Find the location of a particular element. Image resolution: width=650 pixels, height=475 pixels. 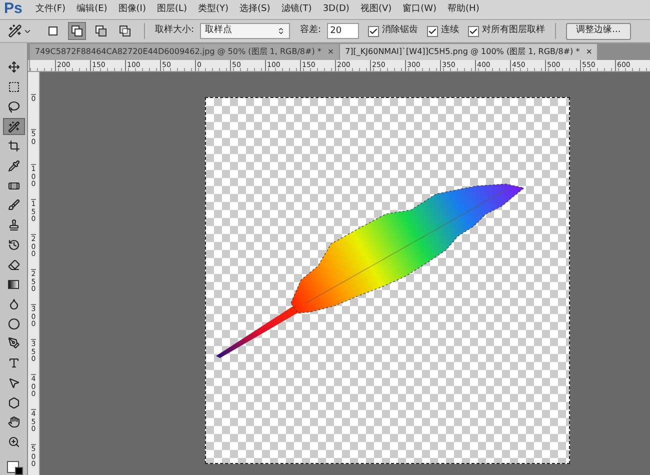

bandage-icon is located at coordinates (14, 186).